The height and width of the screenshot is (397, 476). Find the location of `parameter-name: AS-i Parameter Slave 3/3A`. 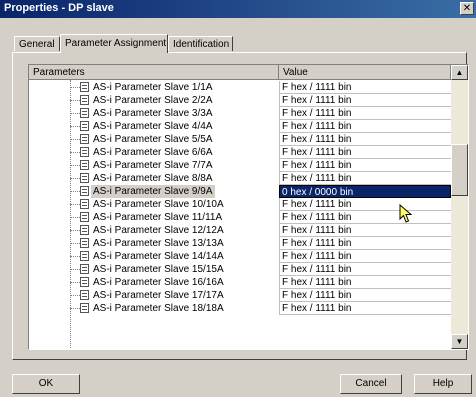

parameter-name: AS-i Parameter Slave 3/3A is located at coordinates (153, 113).